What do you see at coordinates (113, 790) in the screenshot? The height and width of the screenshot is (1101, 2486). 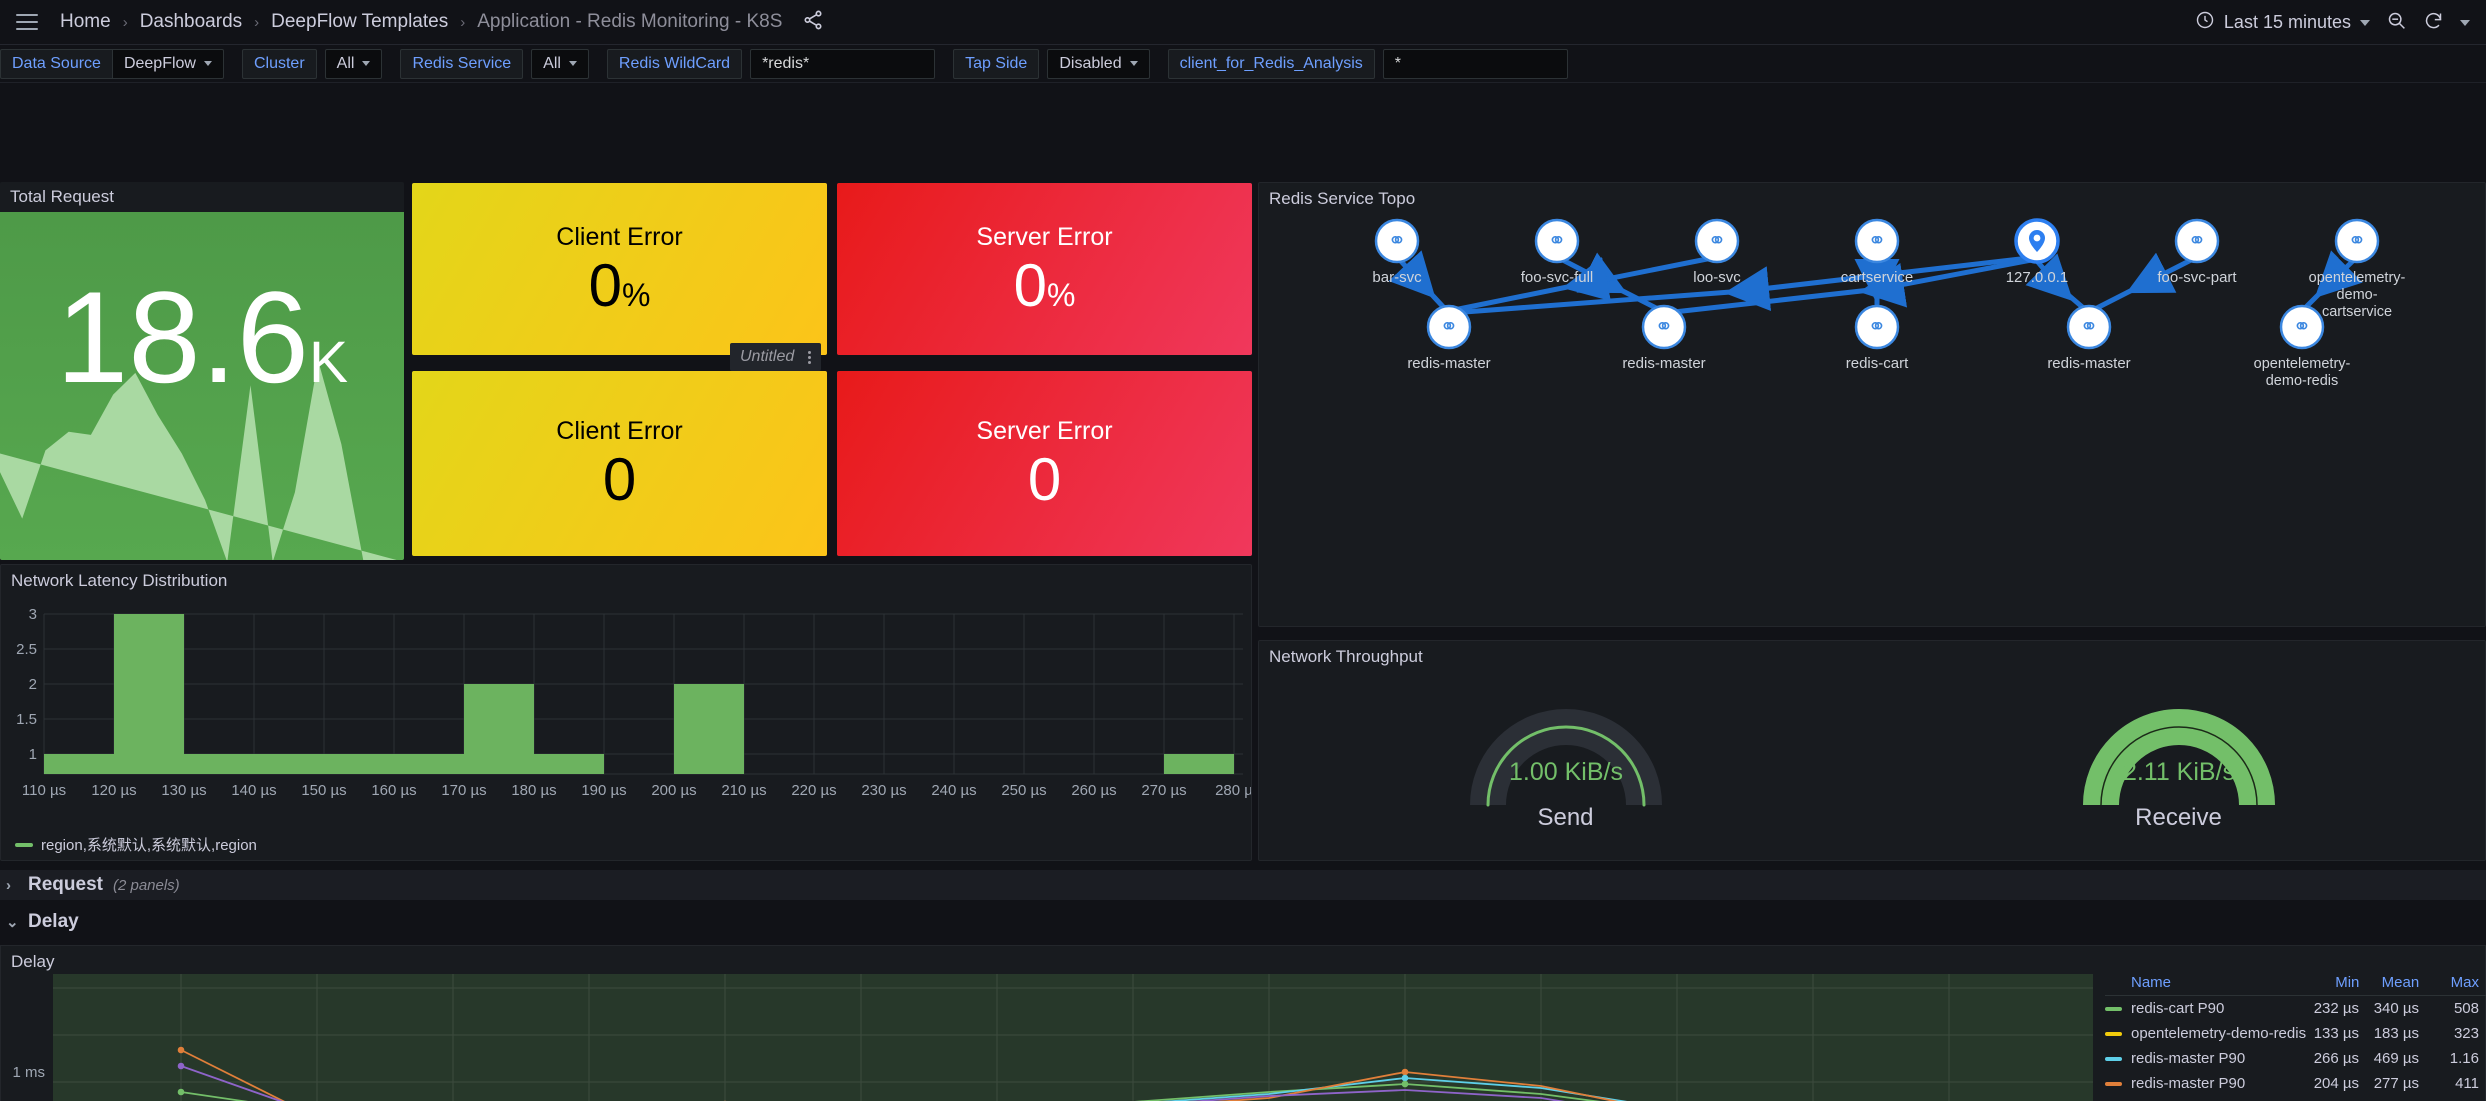 I see `svg-text: 120 µs` at bounding box center [113, 790].